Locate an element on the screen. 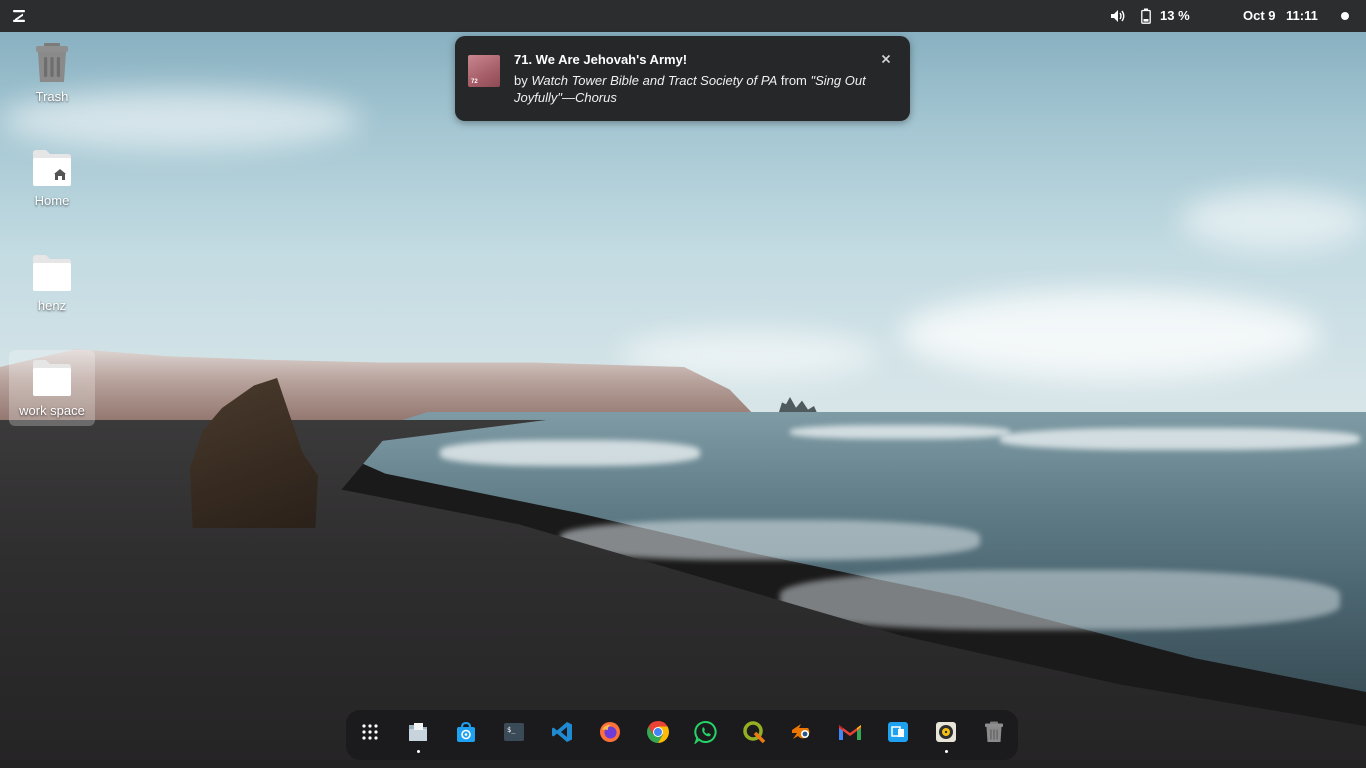 This screenshot has height=768, width=1366. firefox-icon is located at coordinates (610, 734).